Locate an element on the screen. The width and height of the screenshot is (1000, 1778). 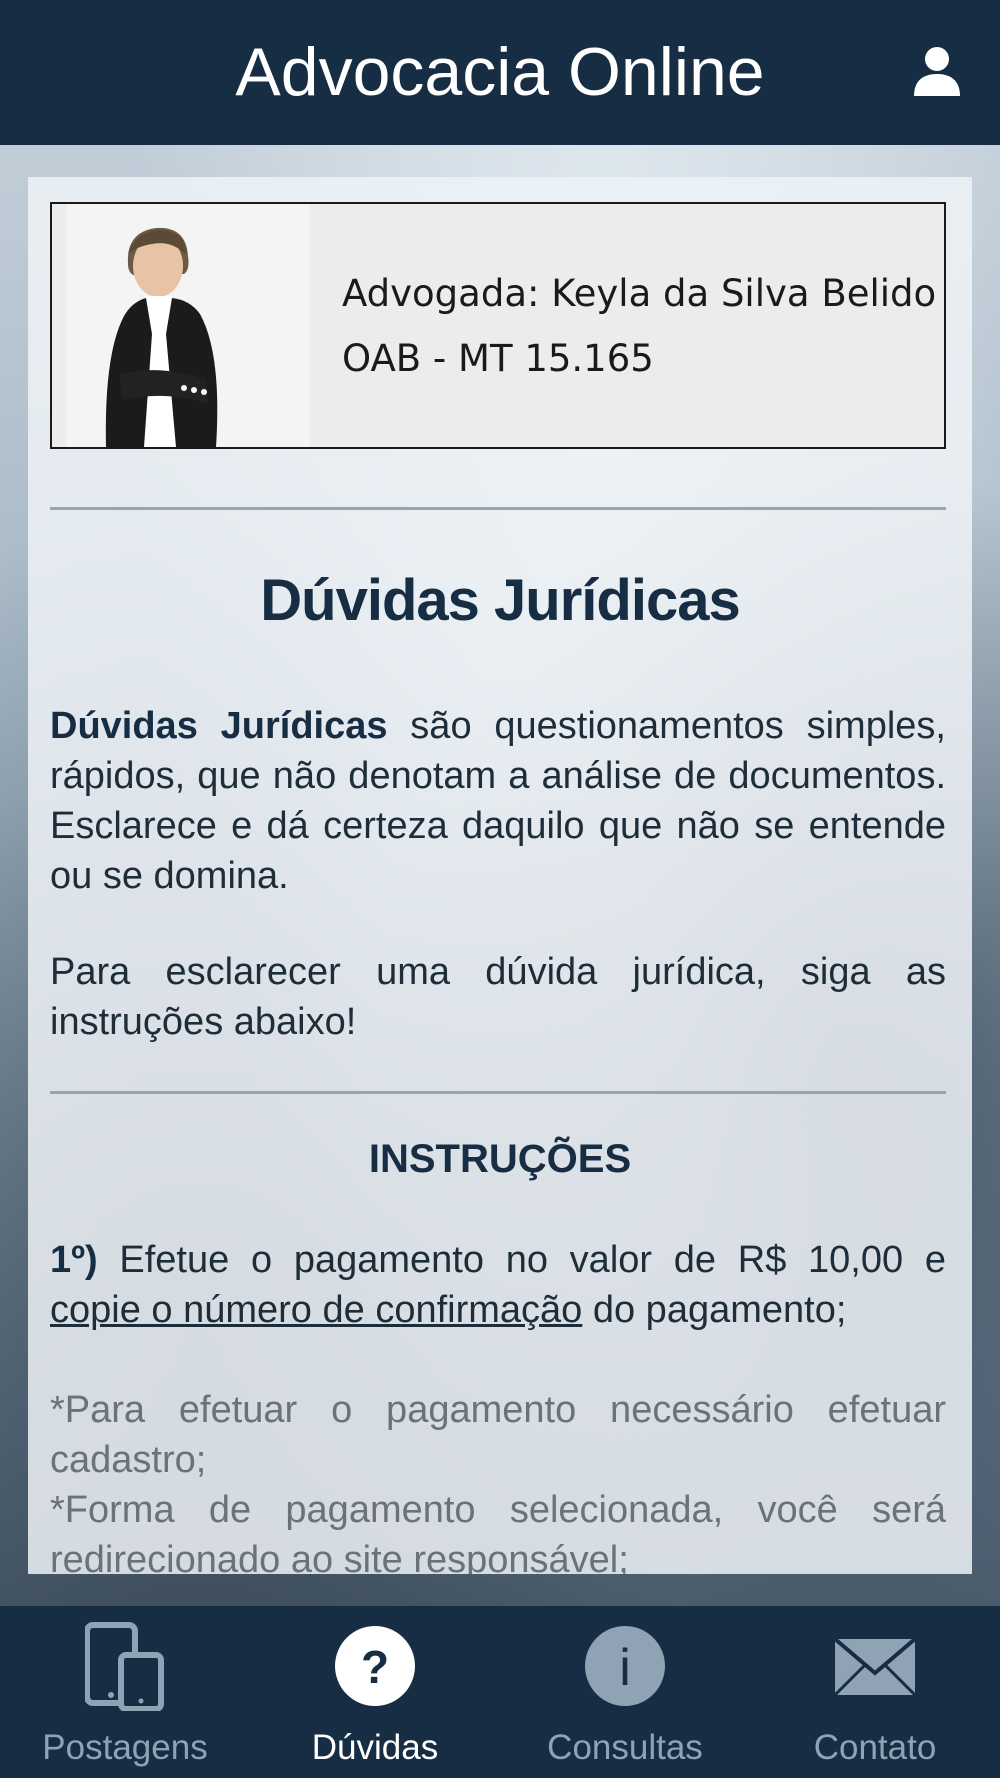
step-1-underlined: copie o número de confirmação is located at coordinates (316, 1310).